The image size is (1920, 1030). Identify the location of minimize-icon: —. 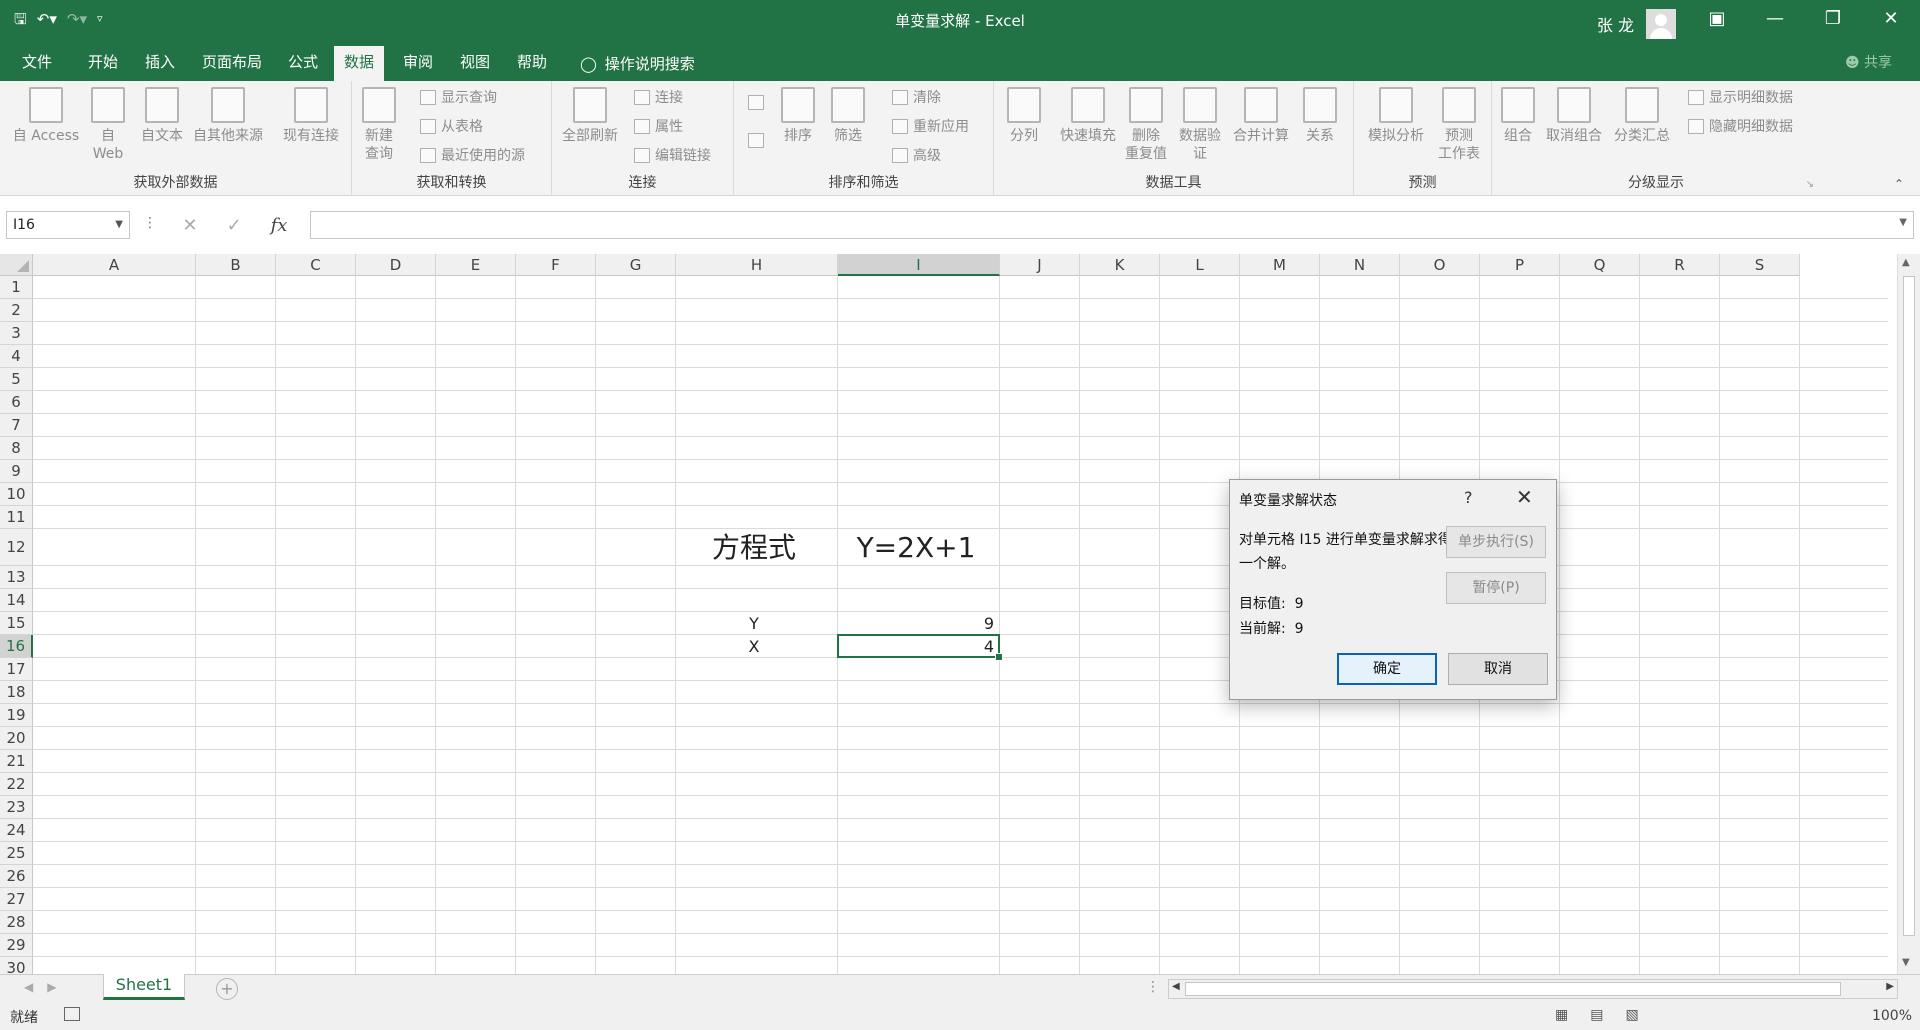
(1775, 20).